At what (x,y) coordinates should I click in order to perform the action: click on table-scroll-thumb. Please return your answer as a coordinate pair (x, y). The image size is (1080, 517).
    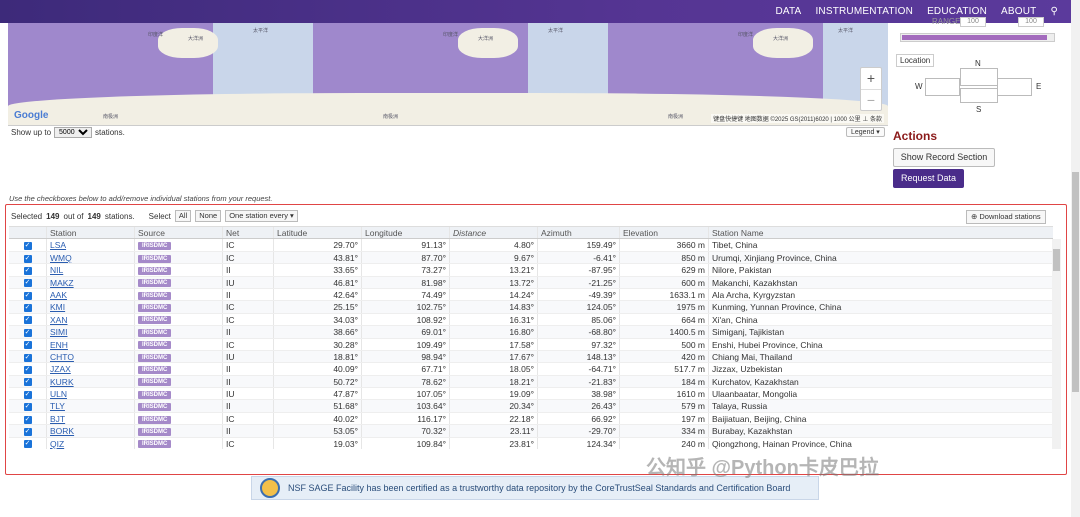
    Looking at the image, I should click on (1056, 260).